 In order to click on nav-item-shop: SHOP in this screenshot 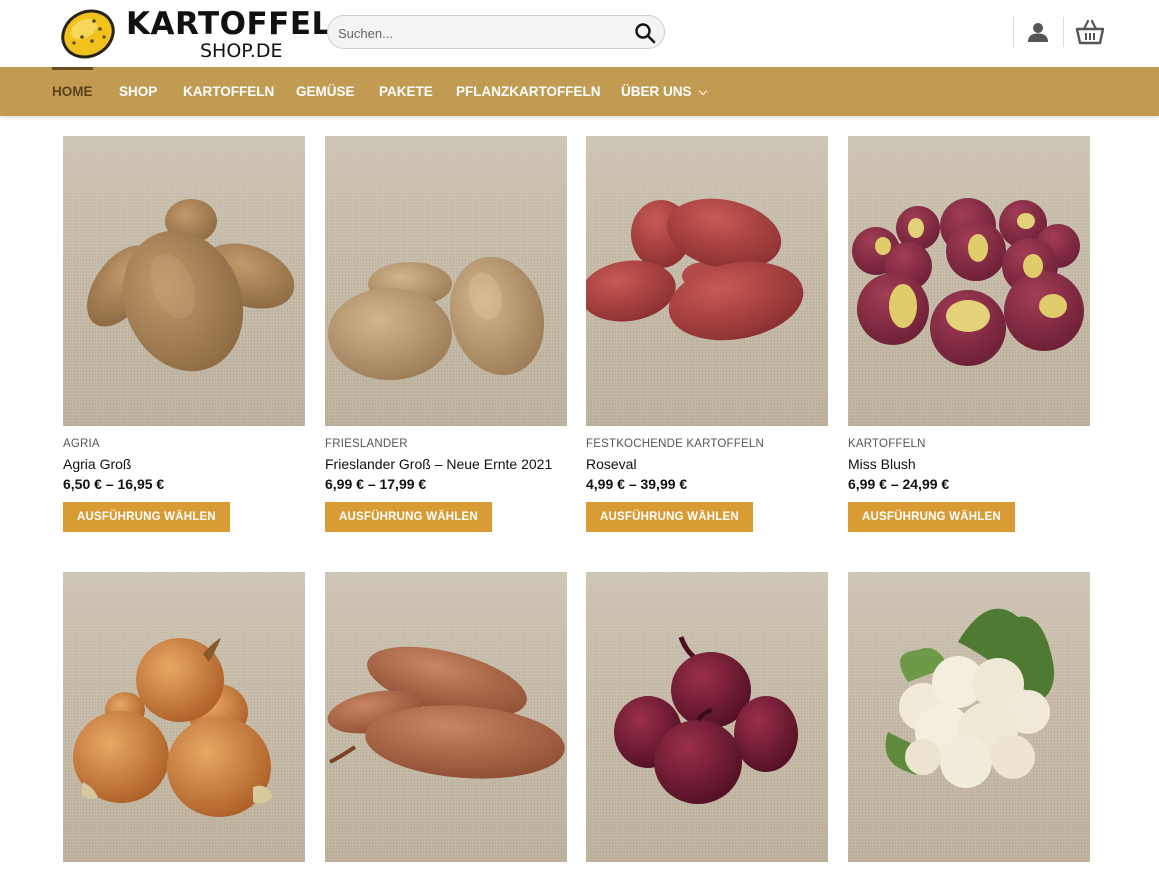, I will do `click(138, 91)`.